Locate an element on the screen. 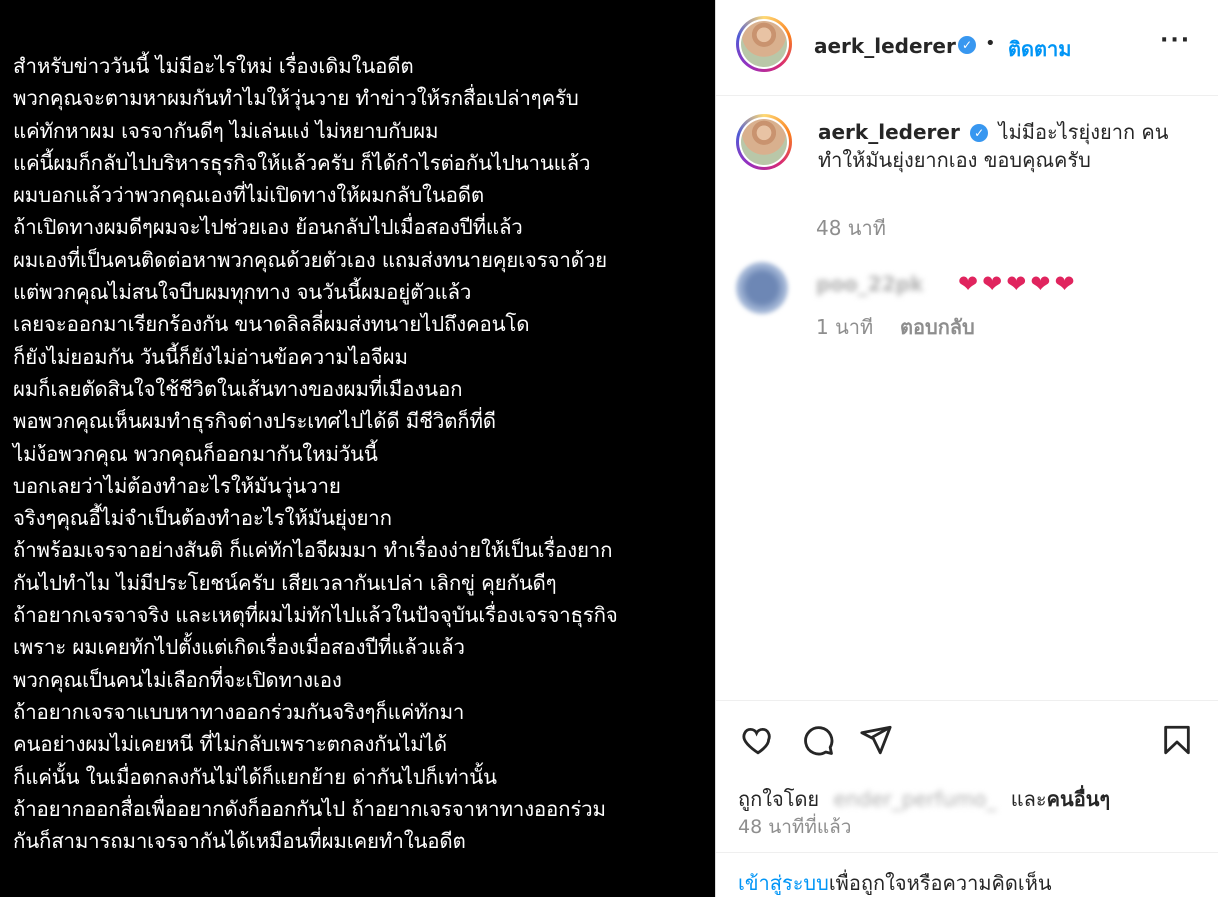 Image resolution: width=1218 pixels, height=899 pixels. login-bar: เข้าสู่ระบบเพื่อถูกใจหรือความคิดเห็น is located at coordinates (967, 875).